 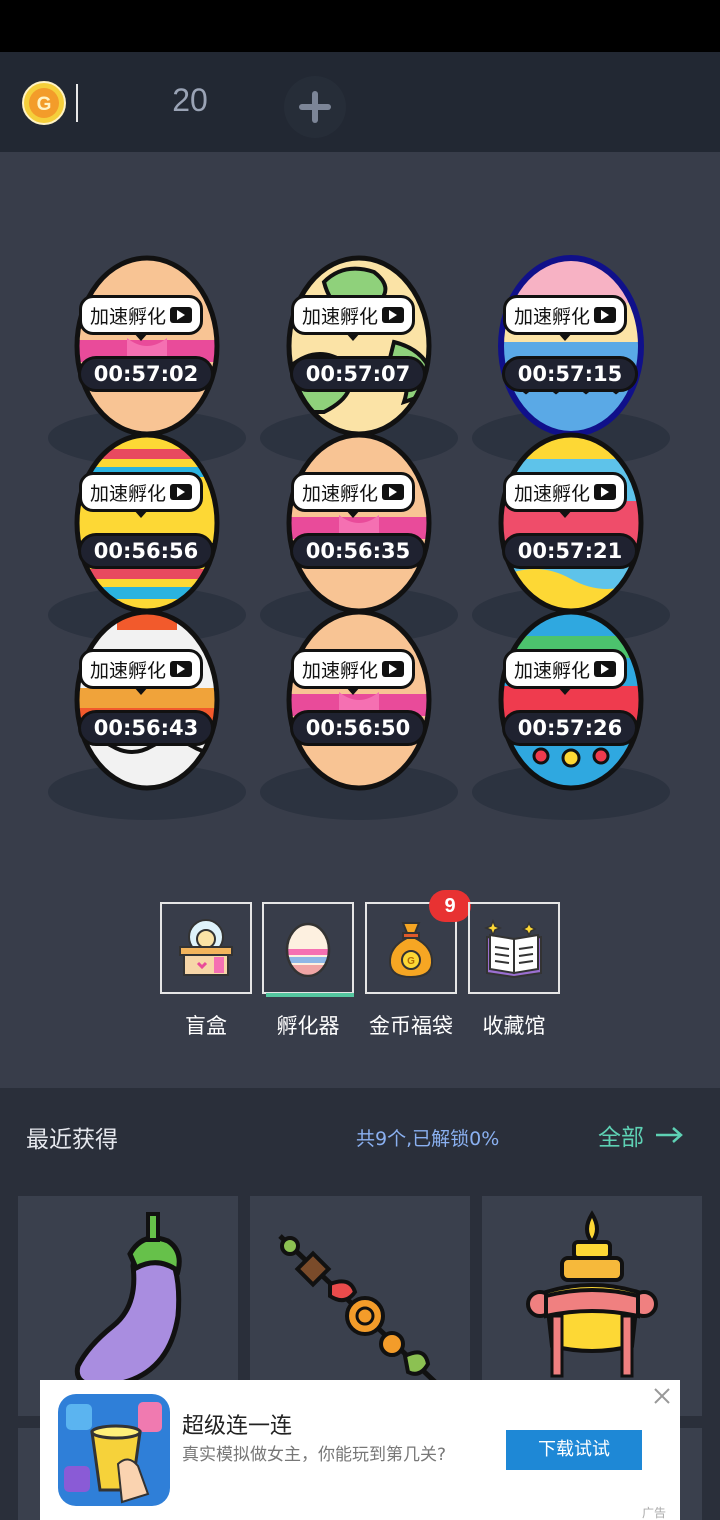 What do you see at coordinates (146, 551) in the screenshot?
I see `hatch-timer: 00:56:56` at bounding box center [146, 551].